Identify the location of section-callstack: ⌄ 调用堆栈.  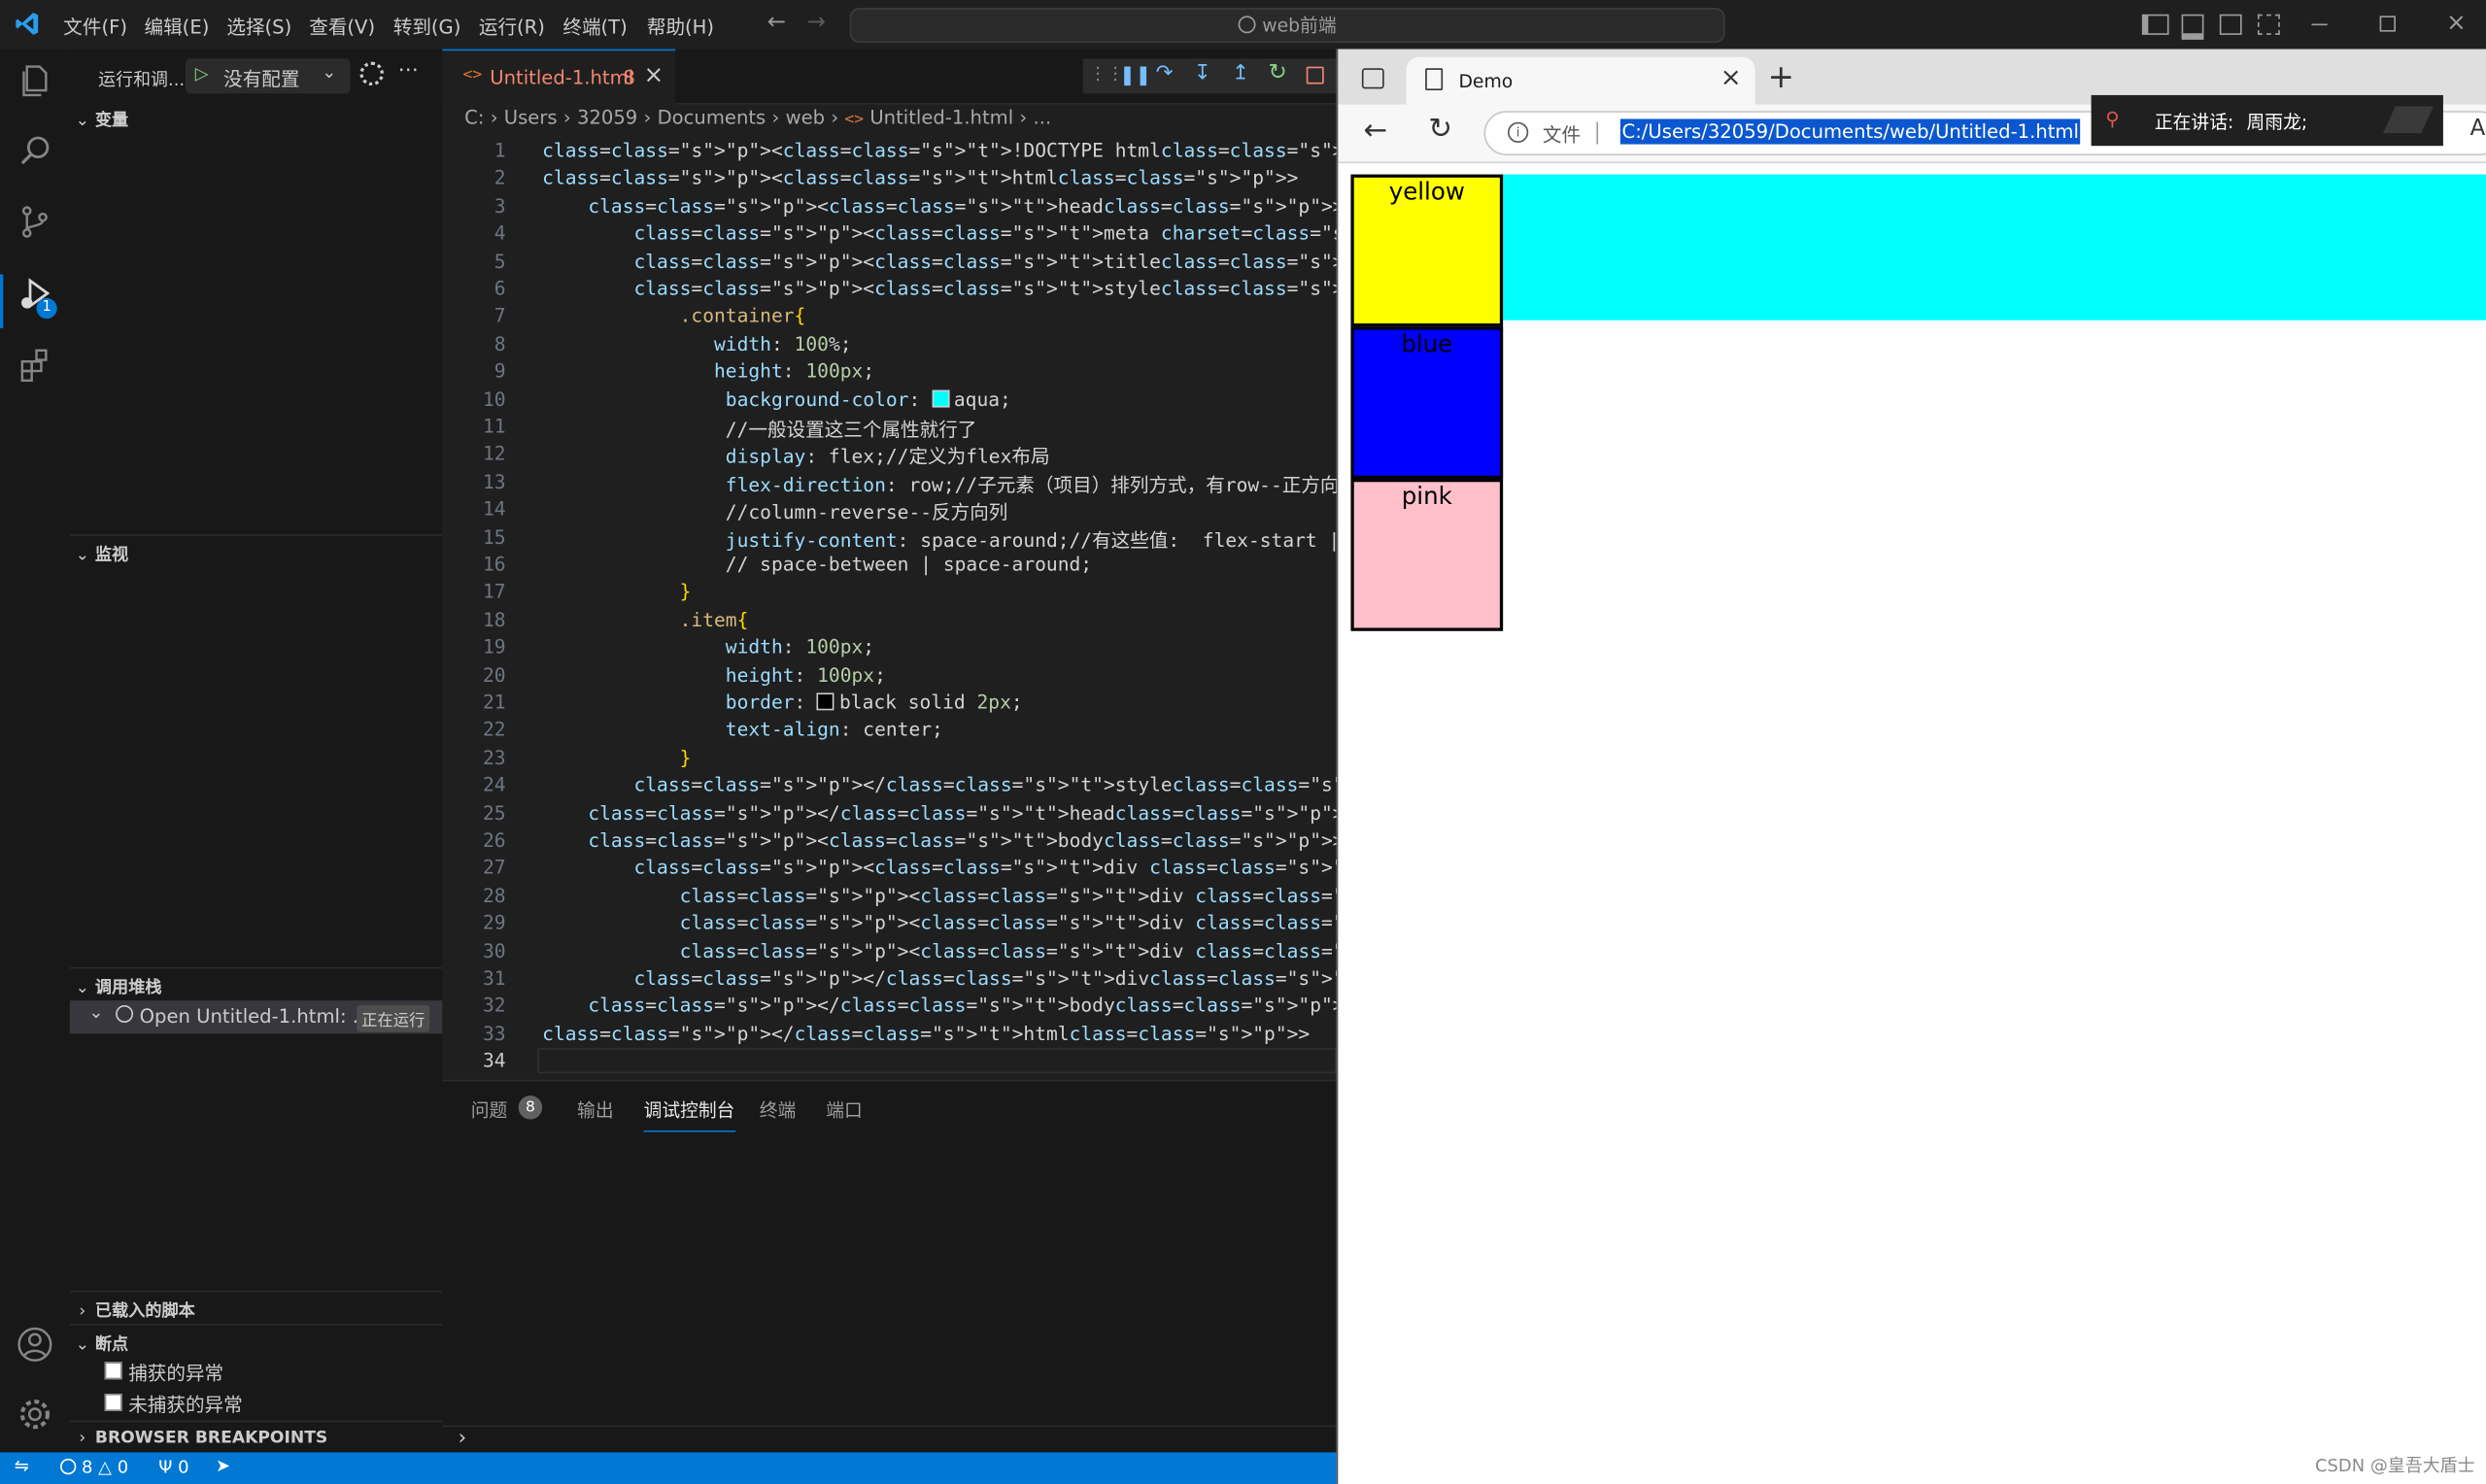
(256, 982).